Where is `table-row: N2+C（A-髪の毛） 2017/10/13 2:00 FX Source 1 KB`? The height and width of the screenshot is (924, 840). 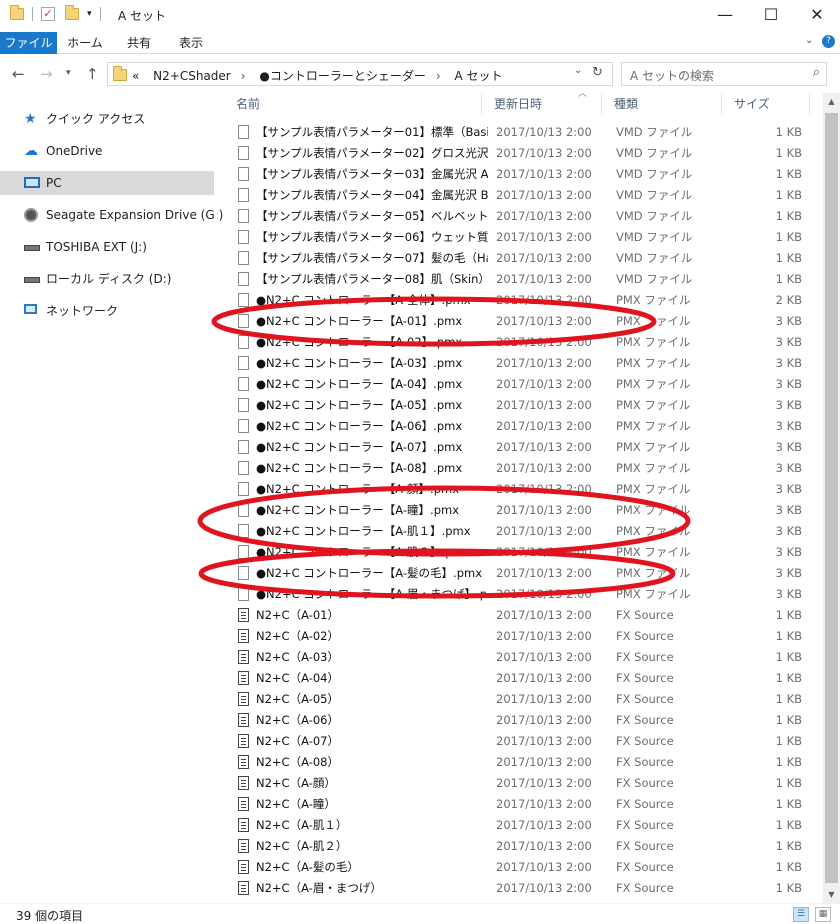 table-row: N2+C（A-髪の毛） 2017/10/13 2:00 FX Source 1 KB is located at coordinates (524, 867).